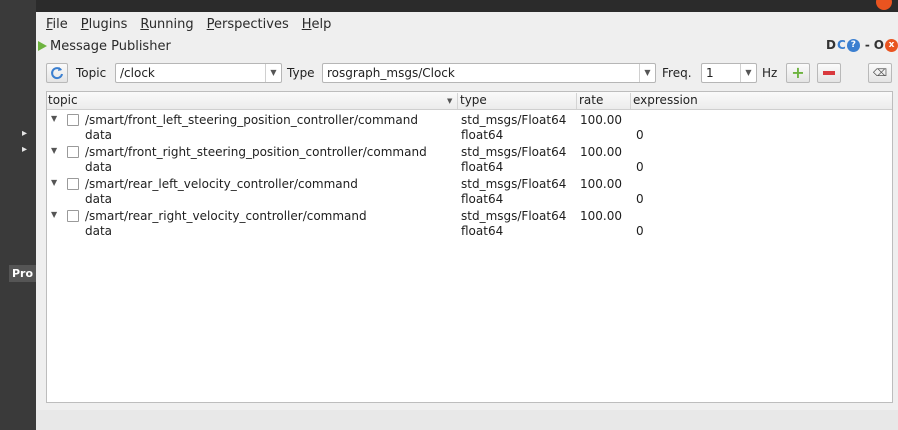  What do you see at coordinates (867, 45) in the screenshot?
I see `minimize-button: -` at bounding box center [867, 45].